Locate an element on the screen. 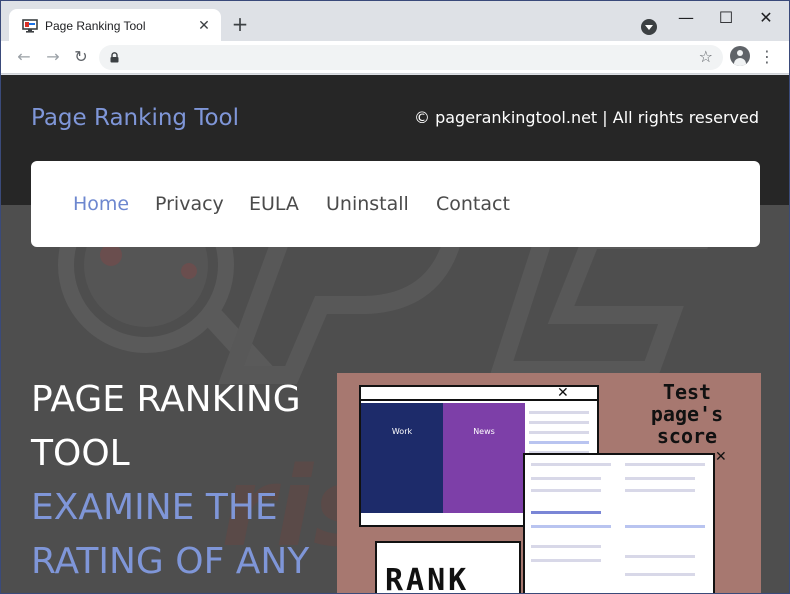 The width and height of the screenshot is (790, 594). nav-home: Home is located at coordinates (101, 204).